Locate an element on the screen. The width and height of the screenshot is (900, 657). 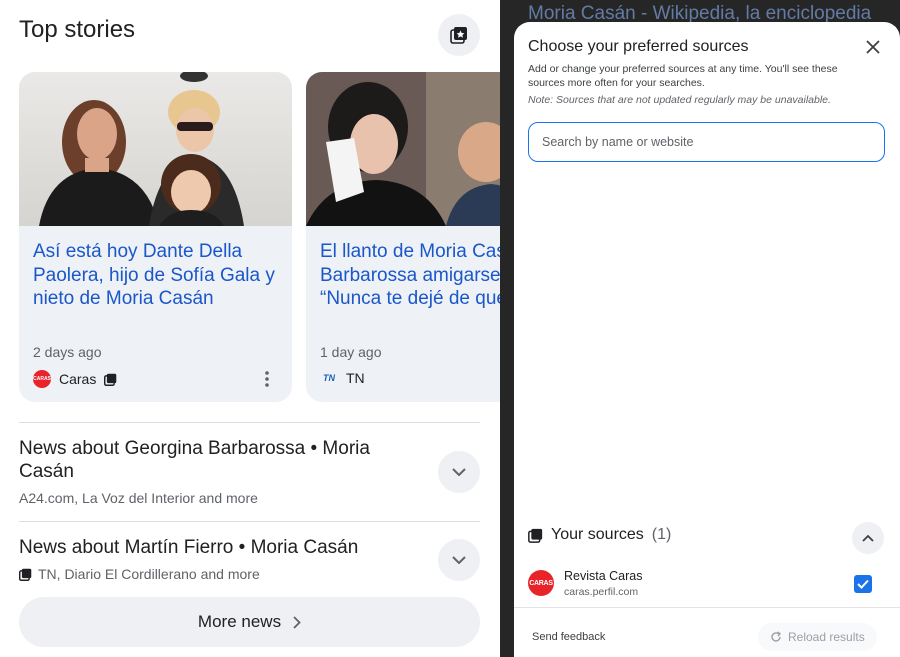
send-feedback-link: Send feedback is located at coordinates (568, 637).